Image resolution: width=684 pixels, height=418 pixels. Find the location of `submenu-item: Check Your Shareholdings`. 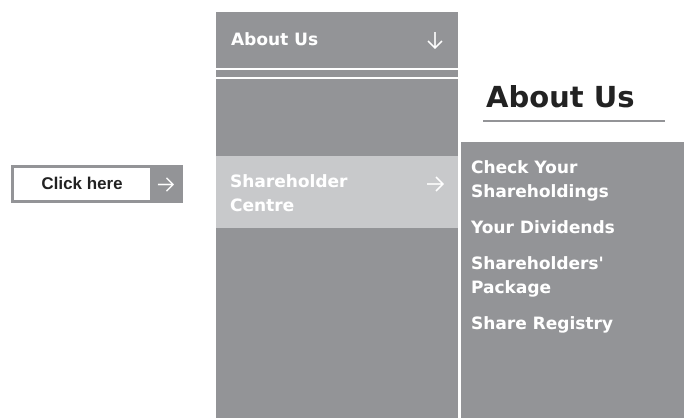

submenu-item: Check Your Shareholdings is located at coordinates (540, 180).